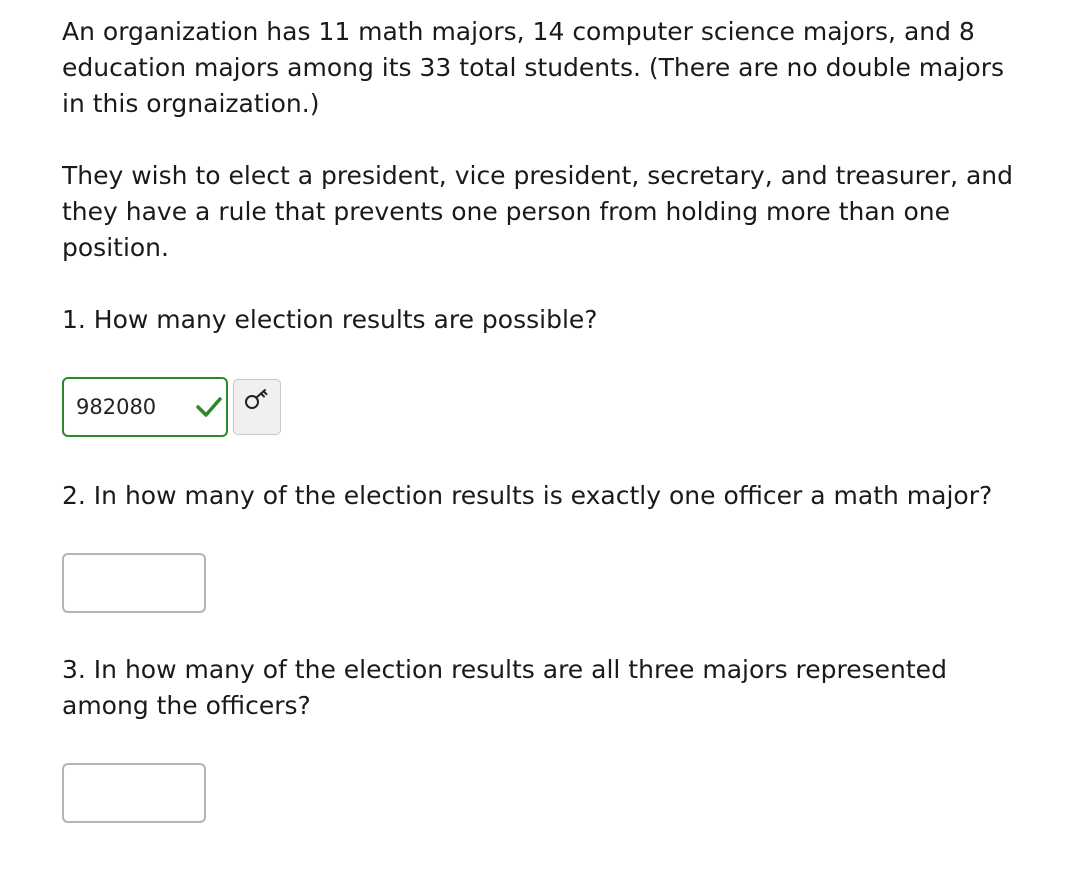 The height and width of the screenshot is (873, 1070). I want to click on question-1-answer-row: 982080, so click(542, 407).